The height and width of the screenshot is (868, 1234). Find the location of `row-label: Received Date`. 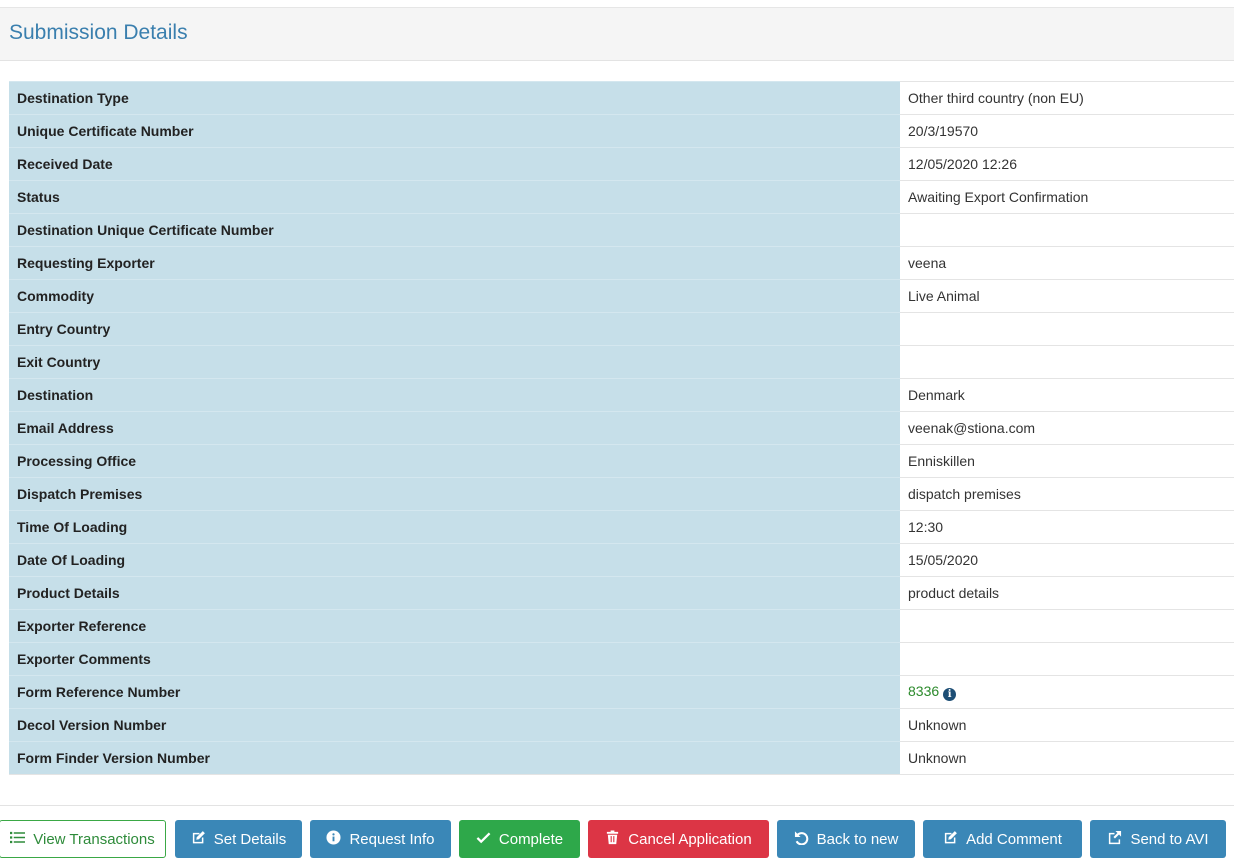

row-label: Received Date is located at coordinates (454, 164).